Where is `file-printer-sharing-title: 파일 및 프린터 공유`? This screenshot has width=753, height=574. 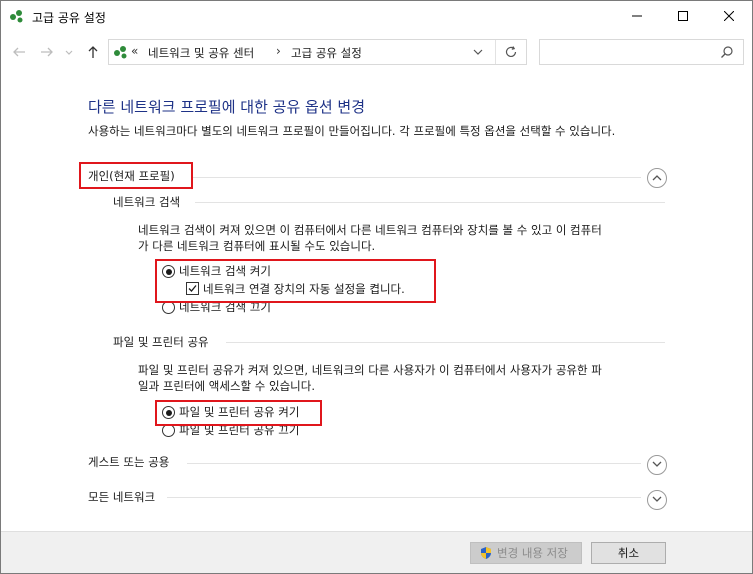
file-printer-sharing-title: 파일 및 프린터 공유 is located at coordinates (161, 342).